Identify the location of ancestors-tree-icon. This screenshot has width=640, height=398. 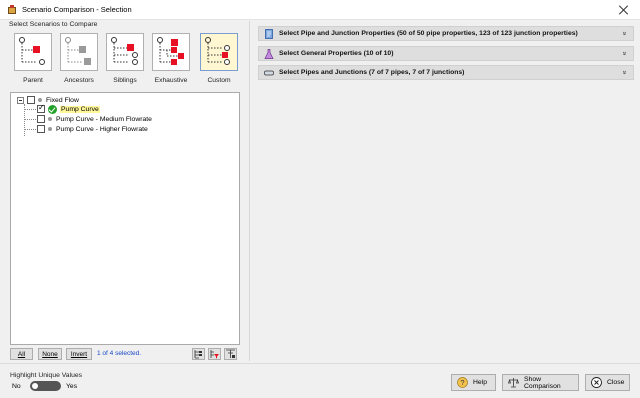
(78, 51).